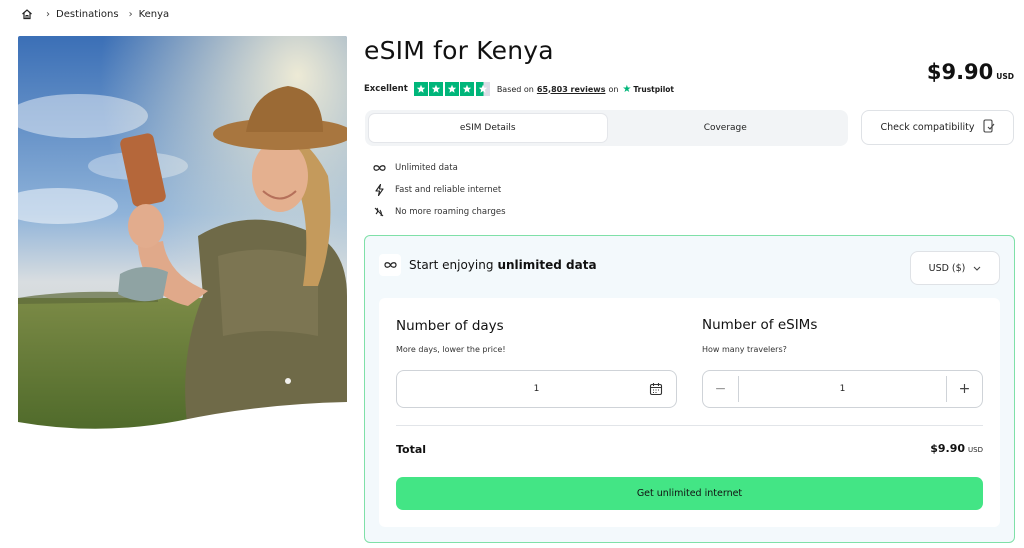 Image resolution: width=1024 pixels, height=548 pixels. I want to click on price: $9.90 USD, so click(970, 72).